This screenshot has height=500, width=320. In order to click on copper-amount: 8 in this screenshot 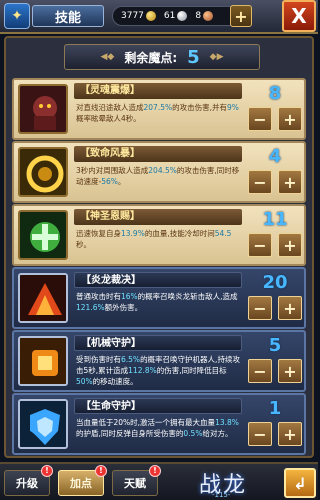, I will do `click(198, 16)`.